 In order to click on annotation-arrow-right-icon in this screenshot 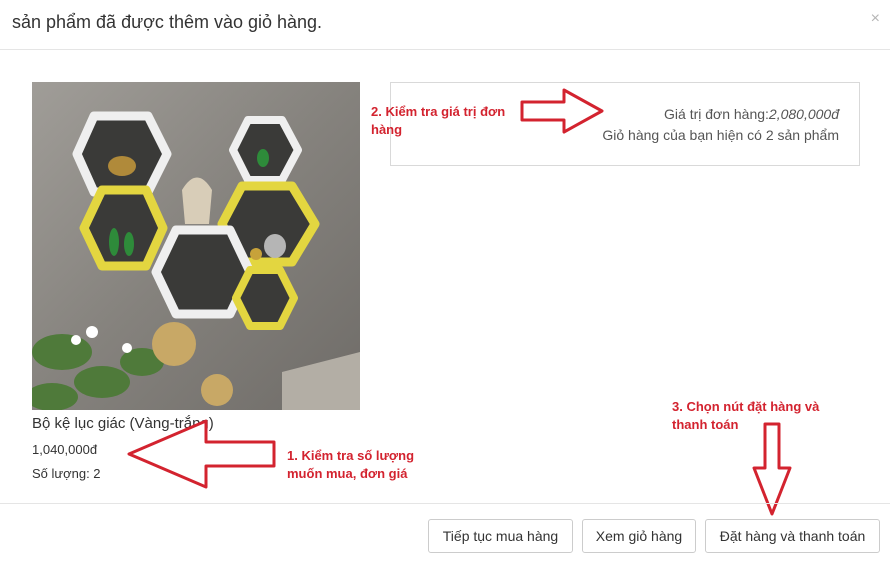, I will do `click(562, 111)`.